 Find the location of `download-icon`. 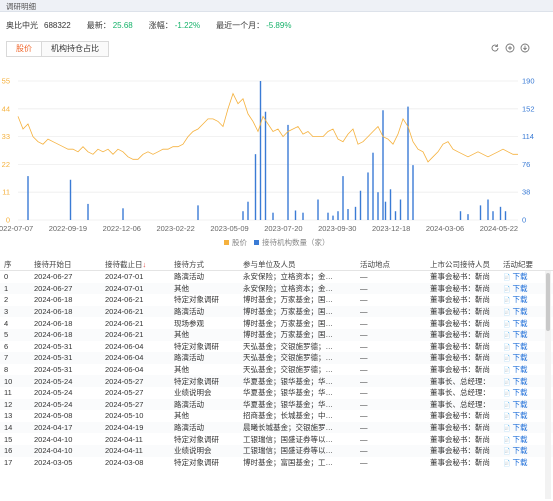

download-icon is located at coordinates (525, 48).